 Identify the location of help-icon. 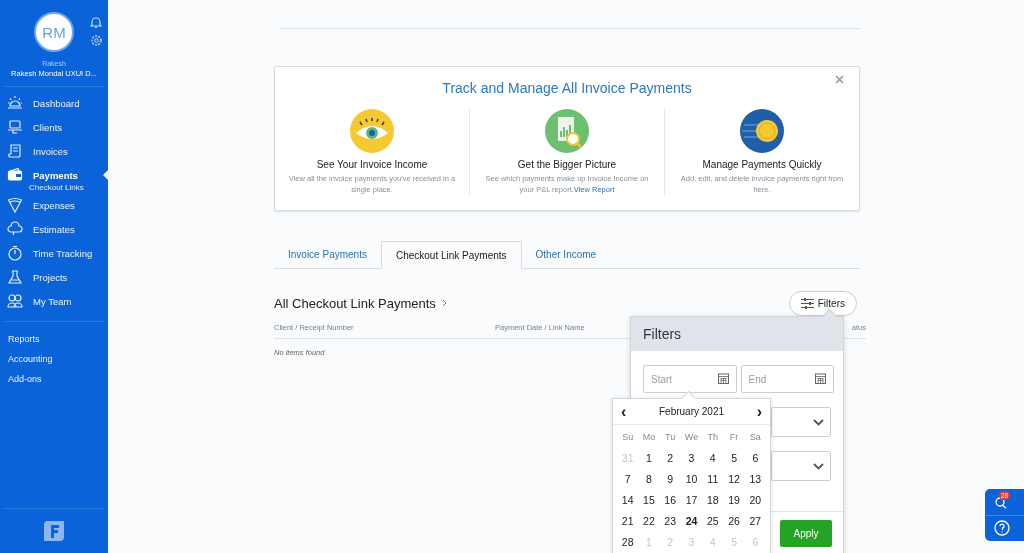
(1002, 528).